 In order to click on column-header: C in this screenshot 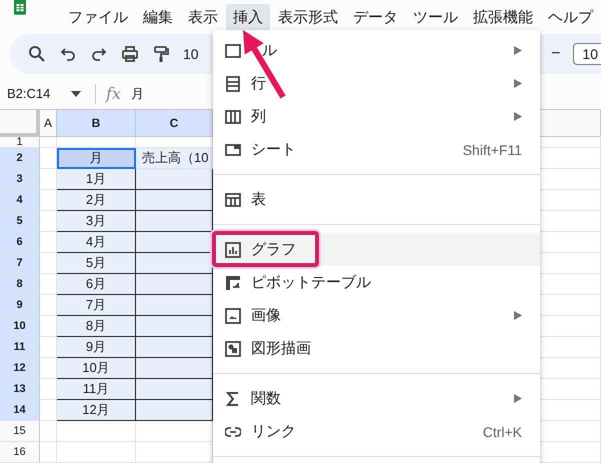, I will do `click(174, 123)`.